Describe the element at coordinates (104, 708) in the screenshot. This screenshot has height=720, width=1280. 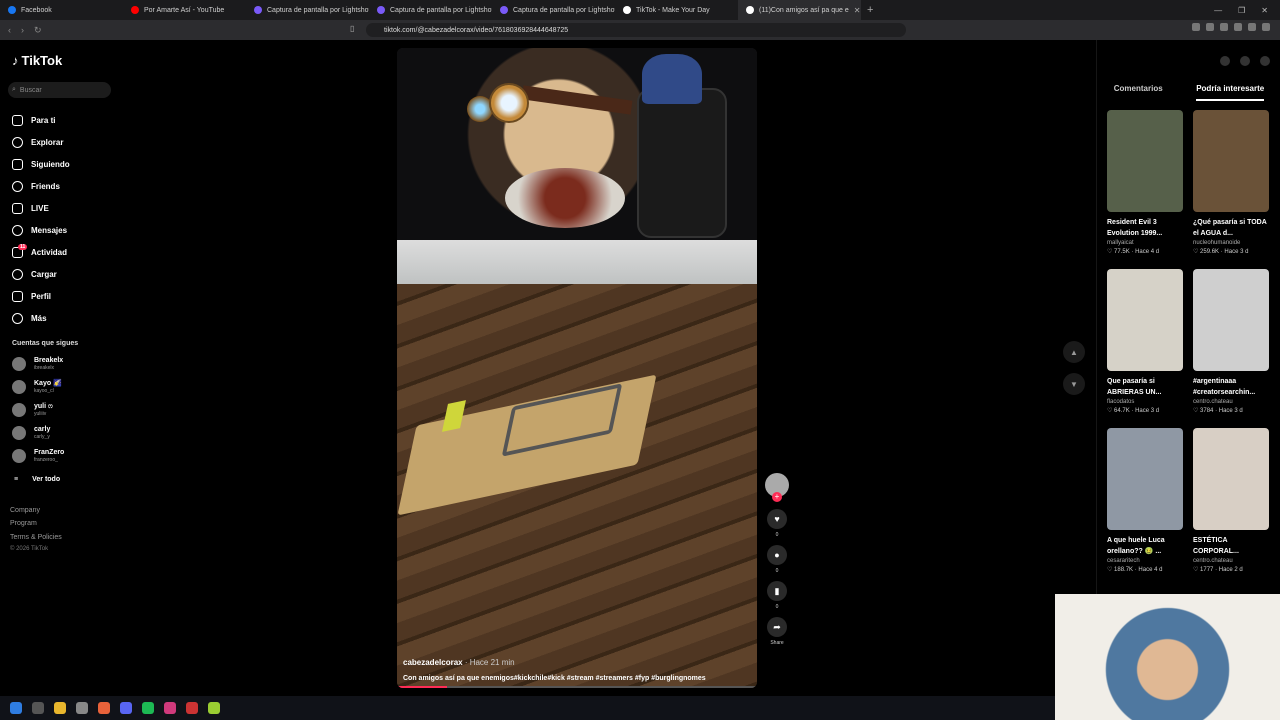
I see `brave-icon` at that location.